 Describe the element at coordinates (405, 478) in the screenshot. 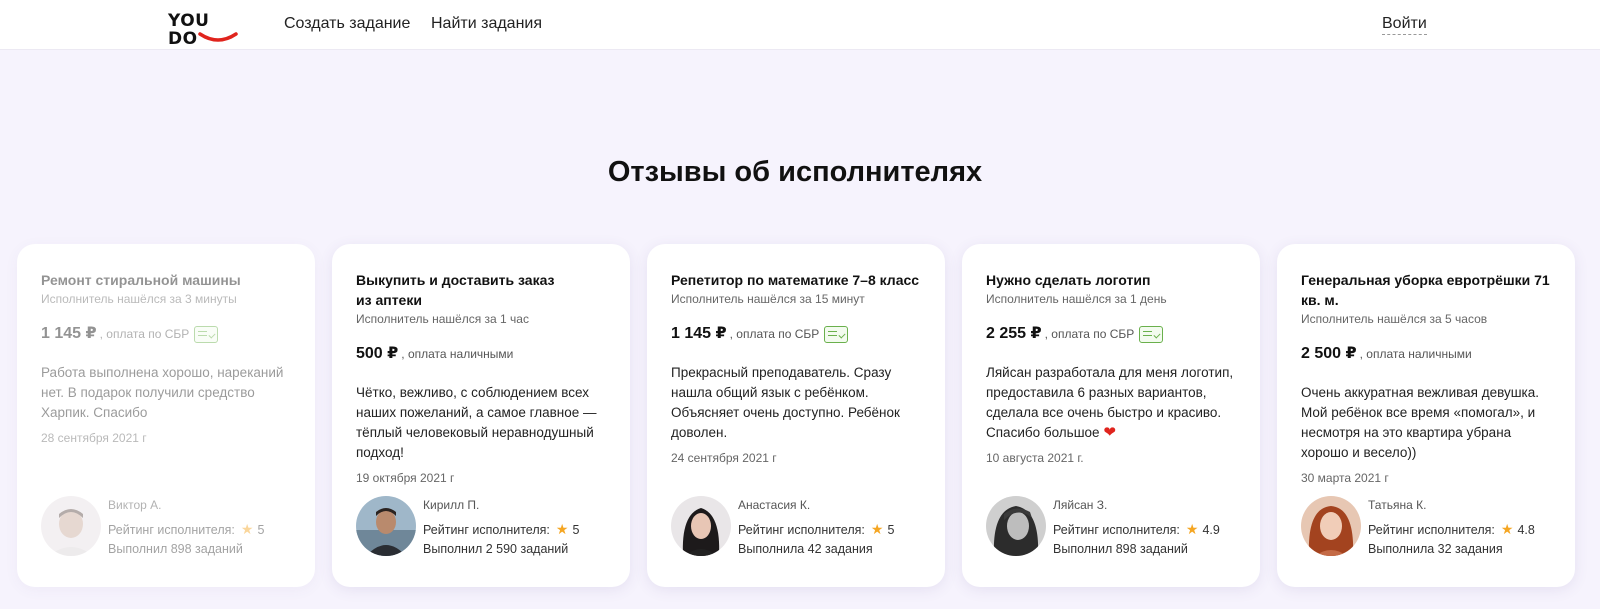

I see `review-date: 19 октября 2021 г` at that location.